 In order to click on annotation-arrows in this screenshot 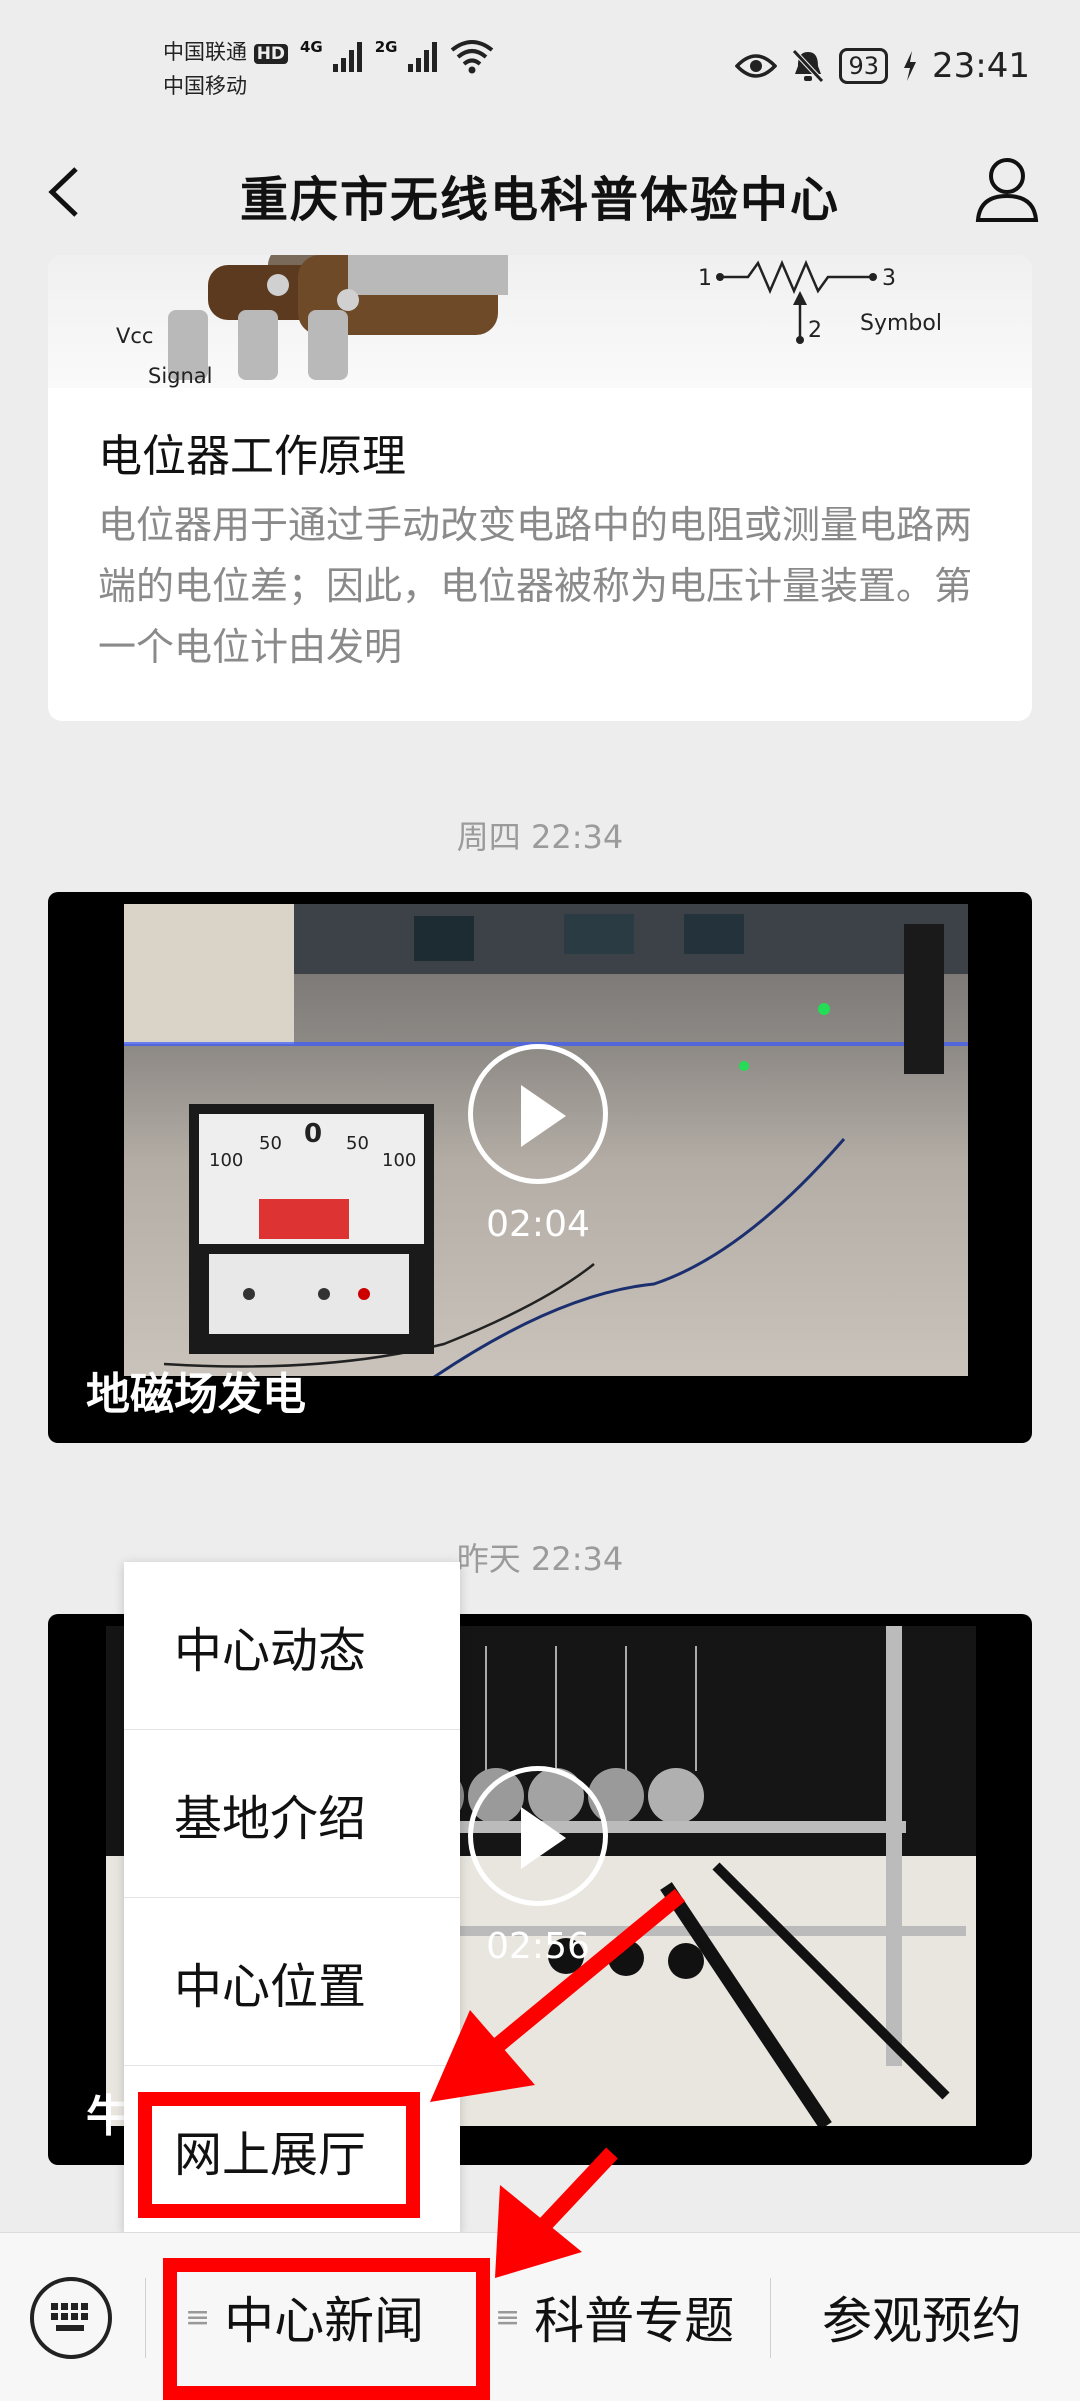, I will do `click(558, 2083)`.